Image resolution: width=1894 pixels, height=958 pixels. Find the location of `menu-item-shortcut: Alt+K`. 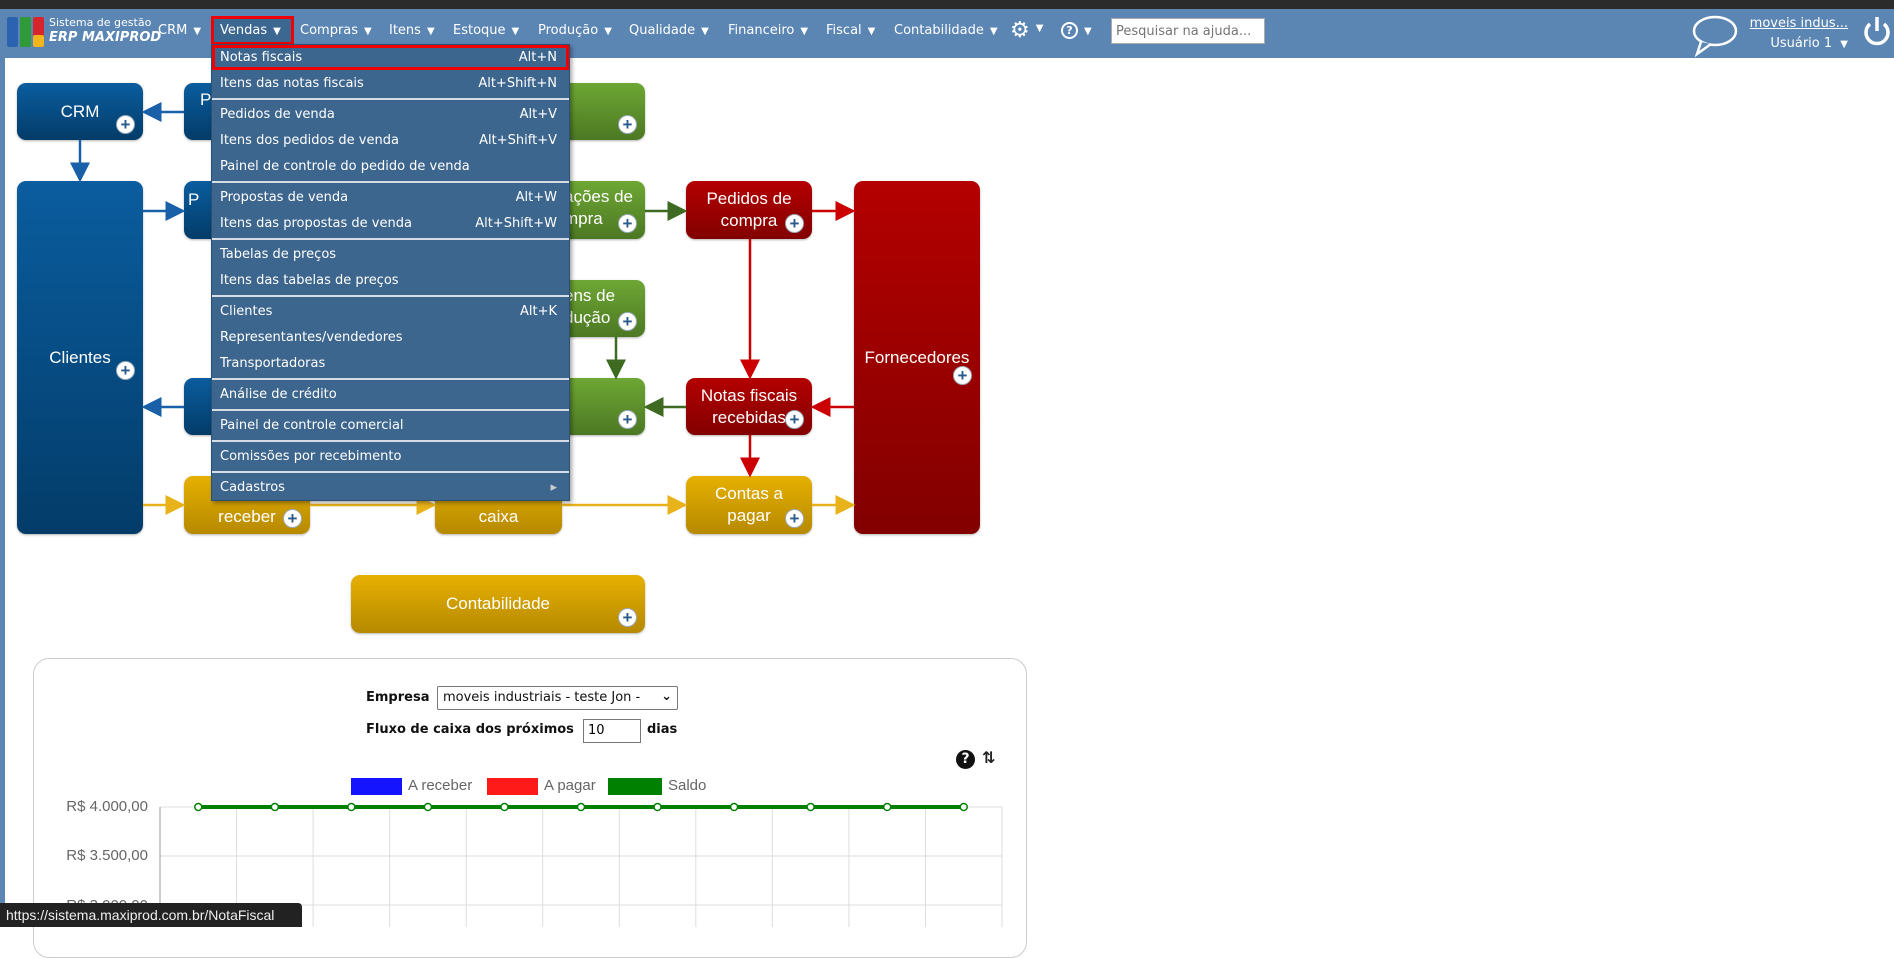

menu-item-shortcut: Alt+K is located at coordinates (538, 311).